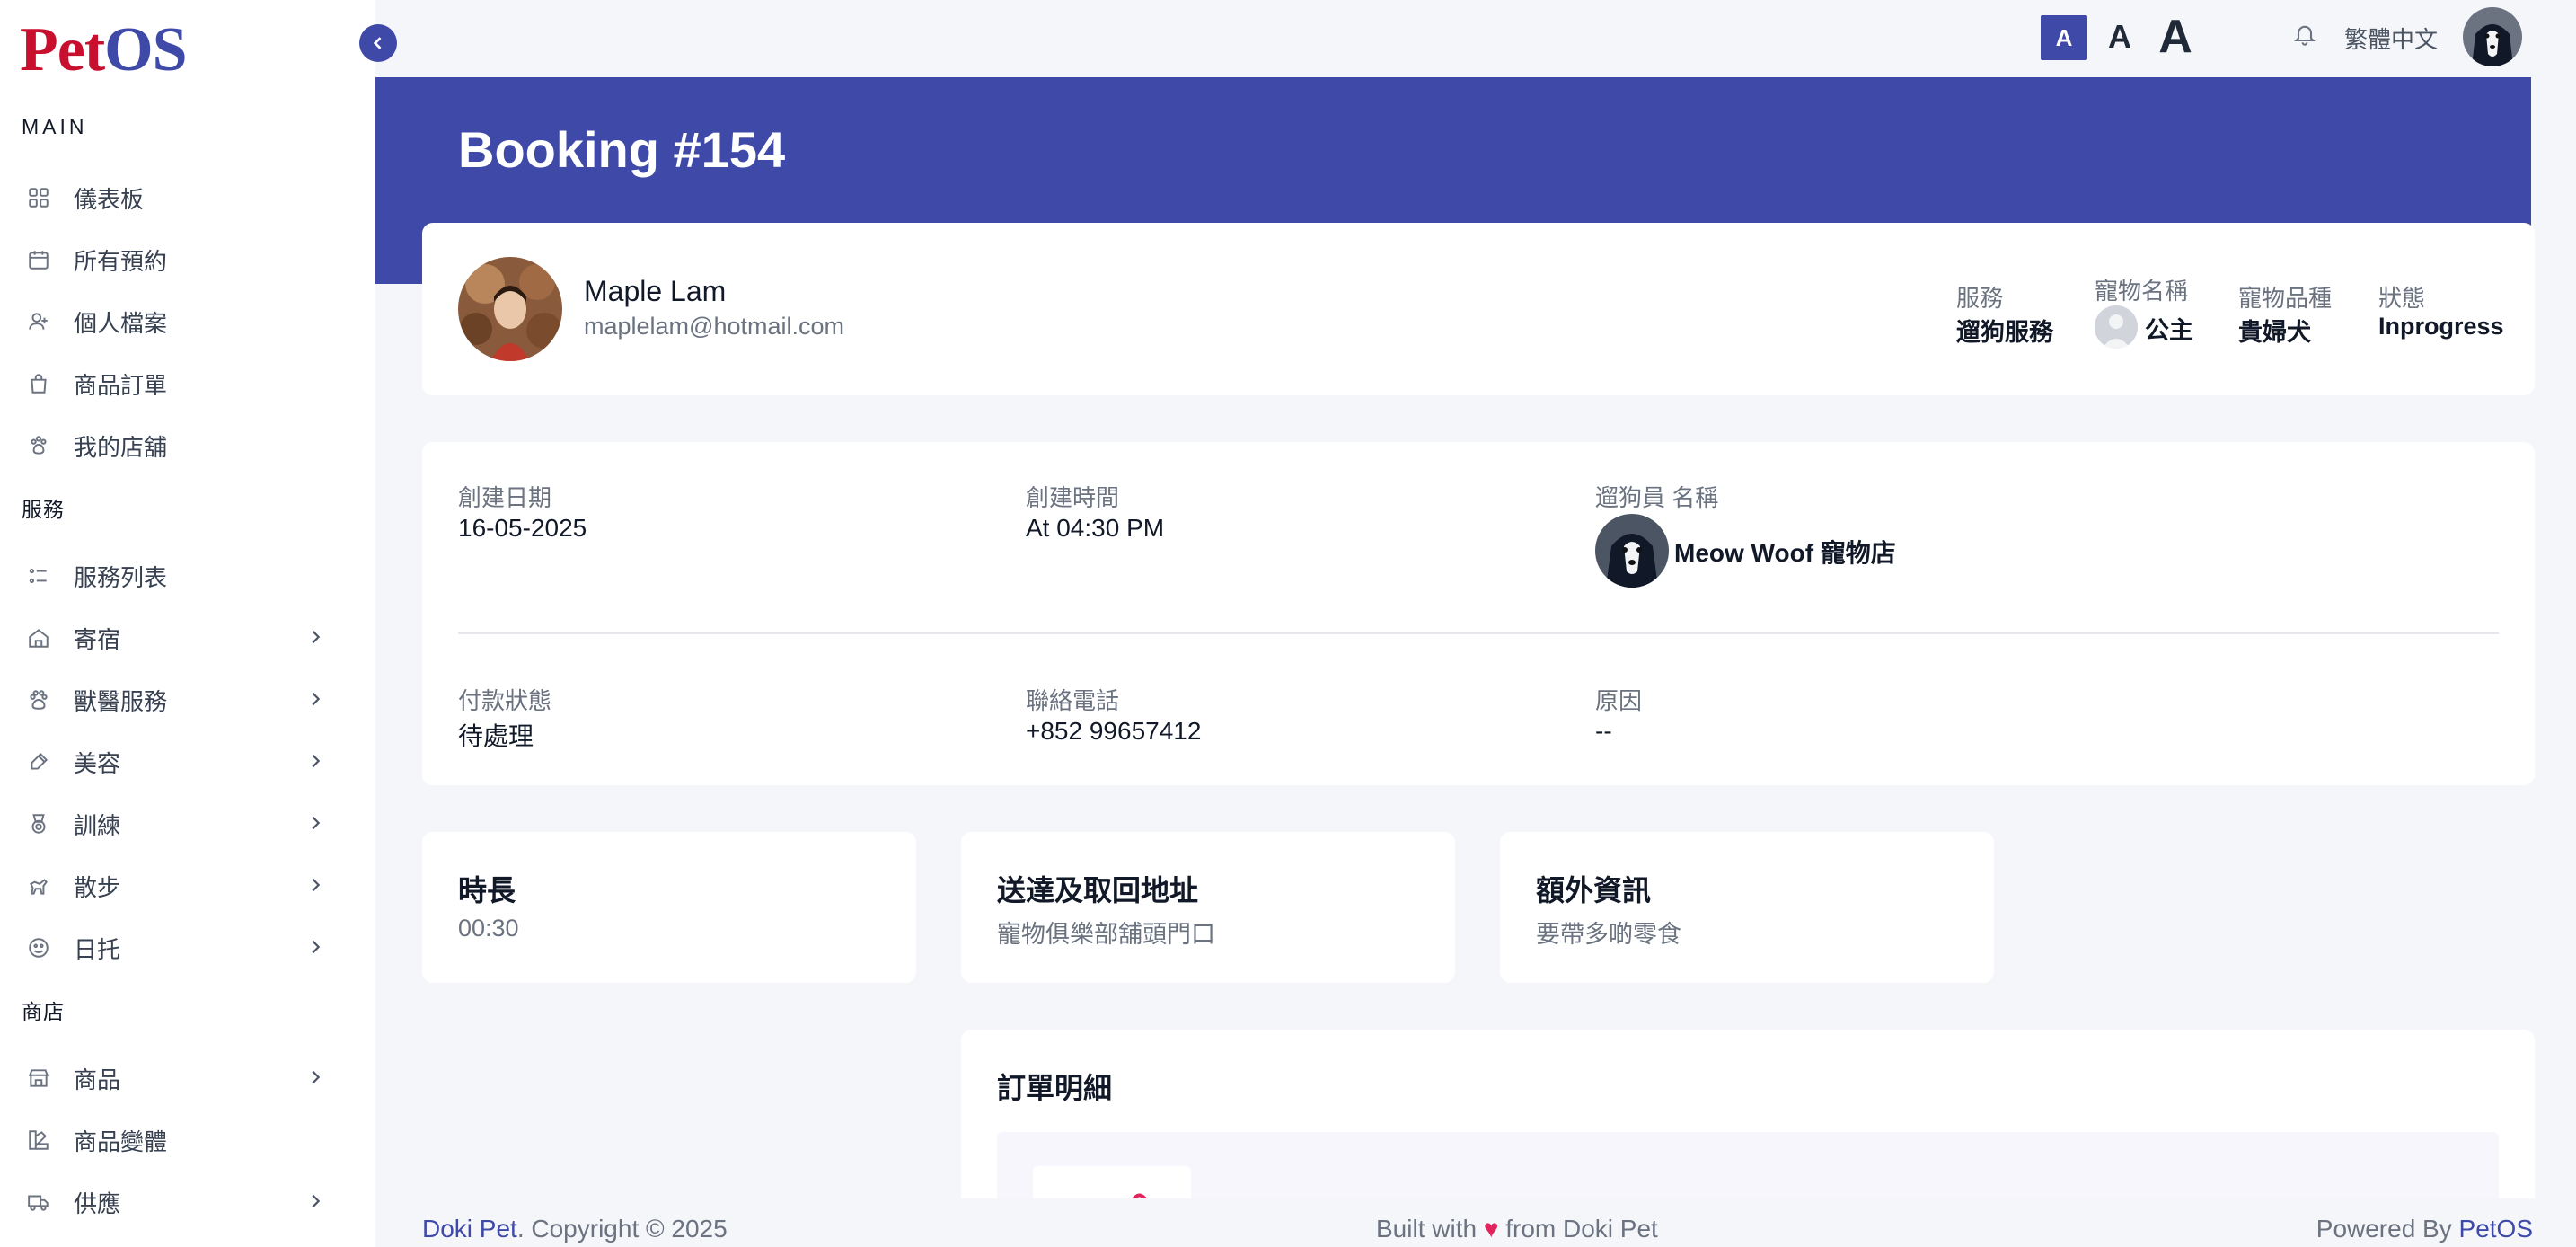 The height and width of the screenshot is (1247, 2576). Describe the element at coordinates (62, 49) in the screenshot. I see `logo-text-pet: Pet` at that location.